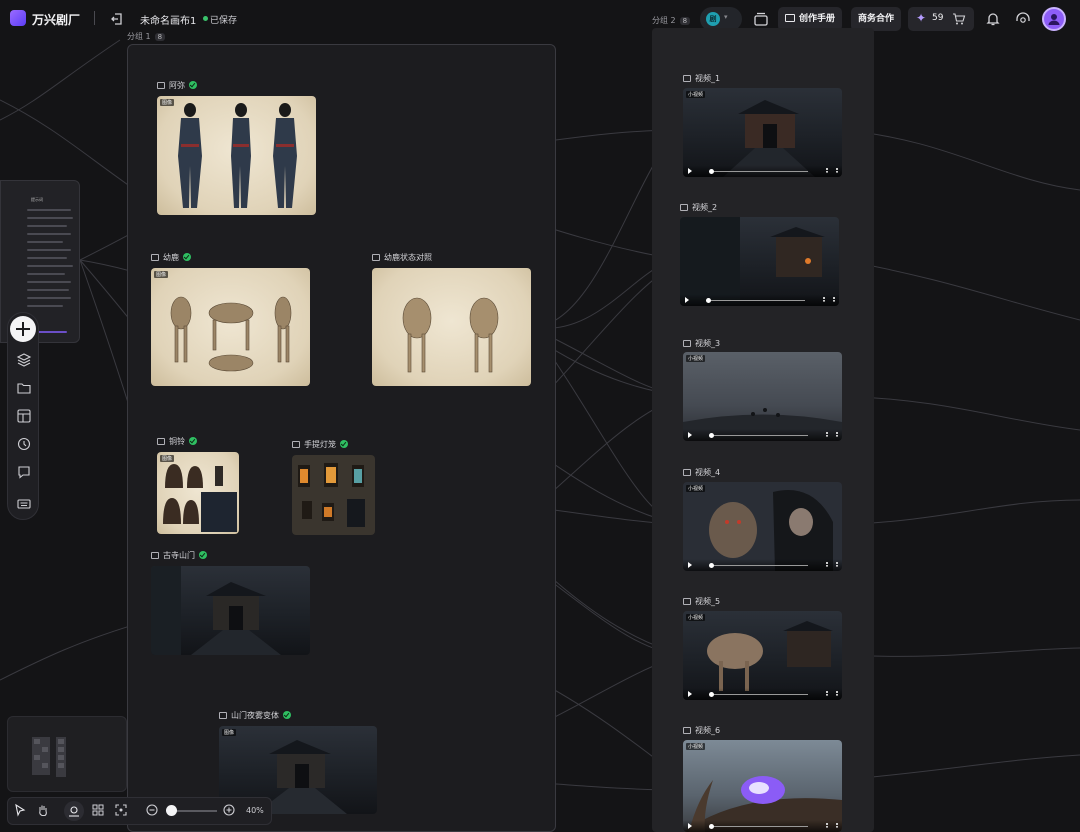  I want to click on group-1-label: 分组 18, so click(146, 36).